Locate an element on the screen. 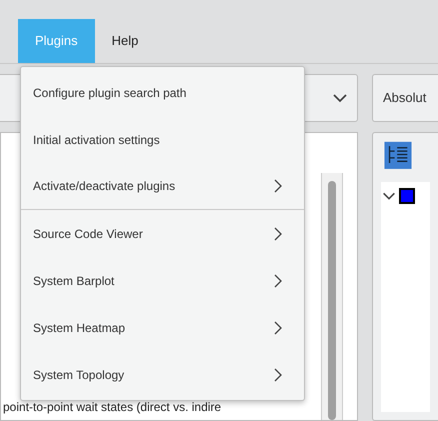 The width and height of the screenshot is (438, 421). menu-item: System Barplot is located at coordinates (162, 280).